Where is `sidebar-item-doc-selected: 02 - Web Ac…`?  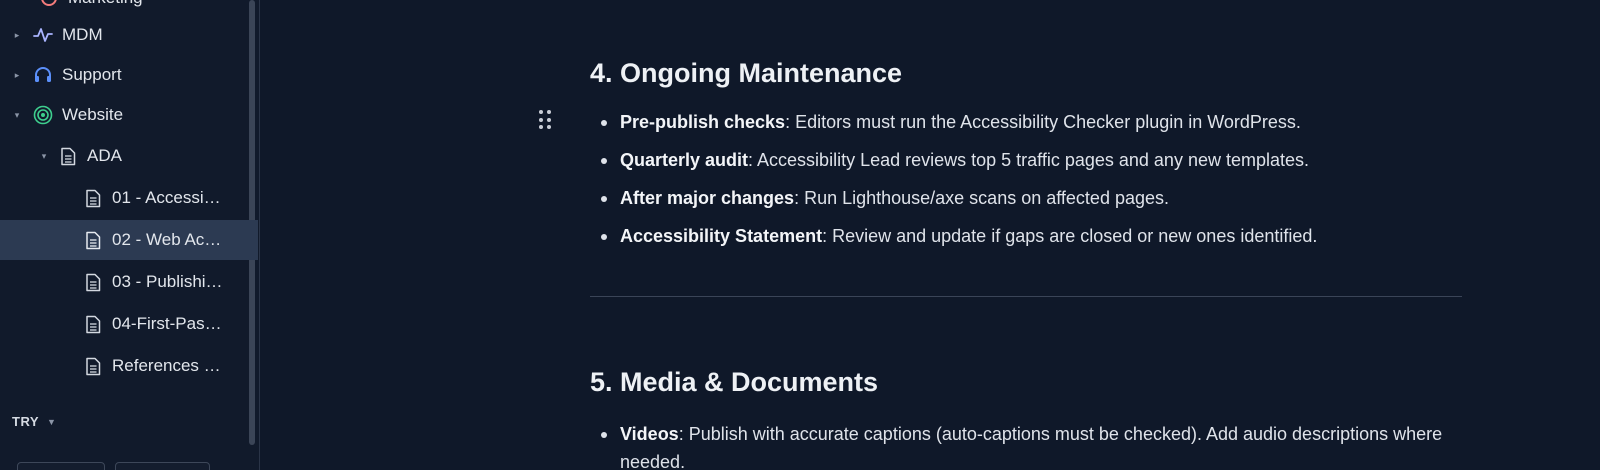 sidebar-item-doc-selected: 02 - Web Ac… is located at coordinates (129, 240).